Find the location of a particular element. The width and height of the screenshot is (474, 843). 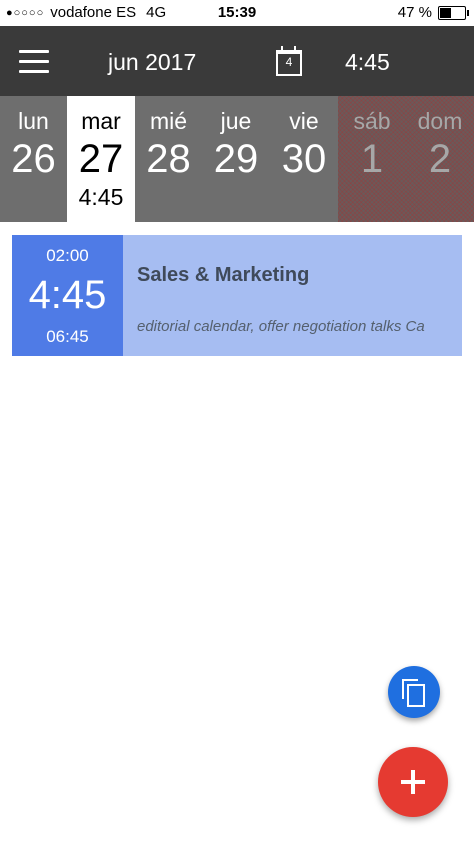

copy-button is located at coordinates (414, 692).